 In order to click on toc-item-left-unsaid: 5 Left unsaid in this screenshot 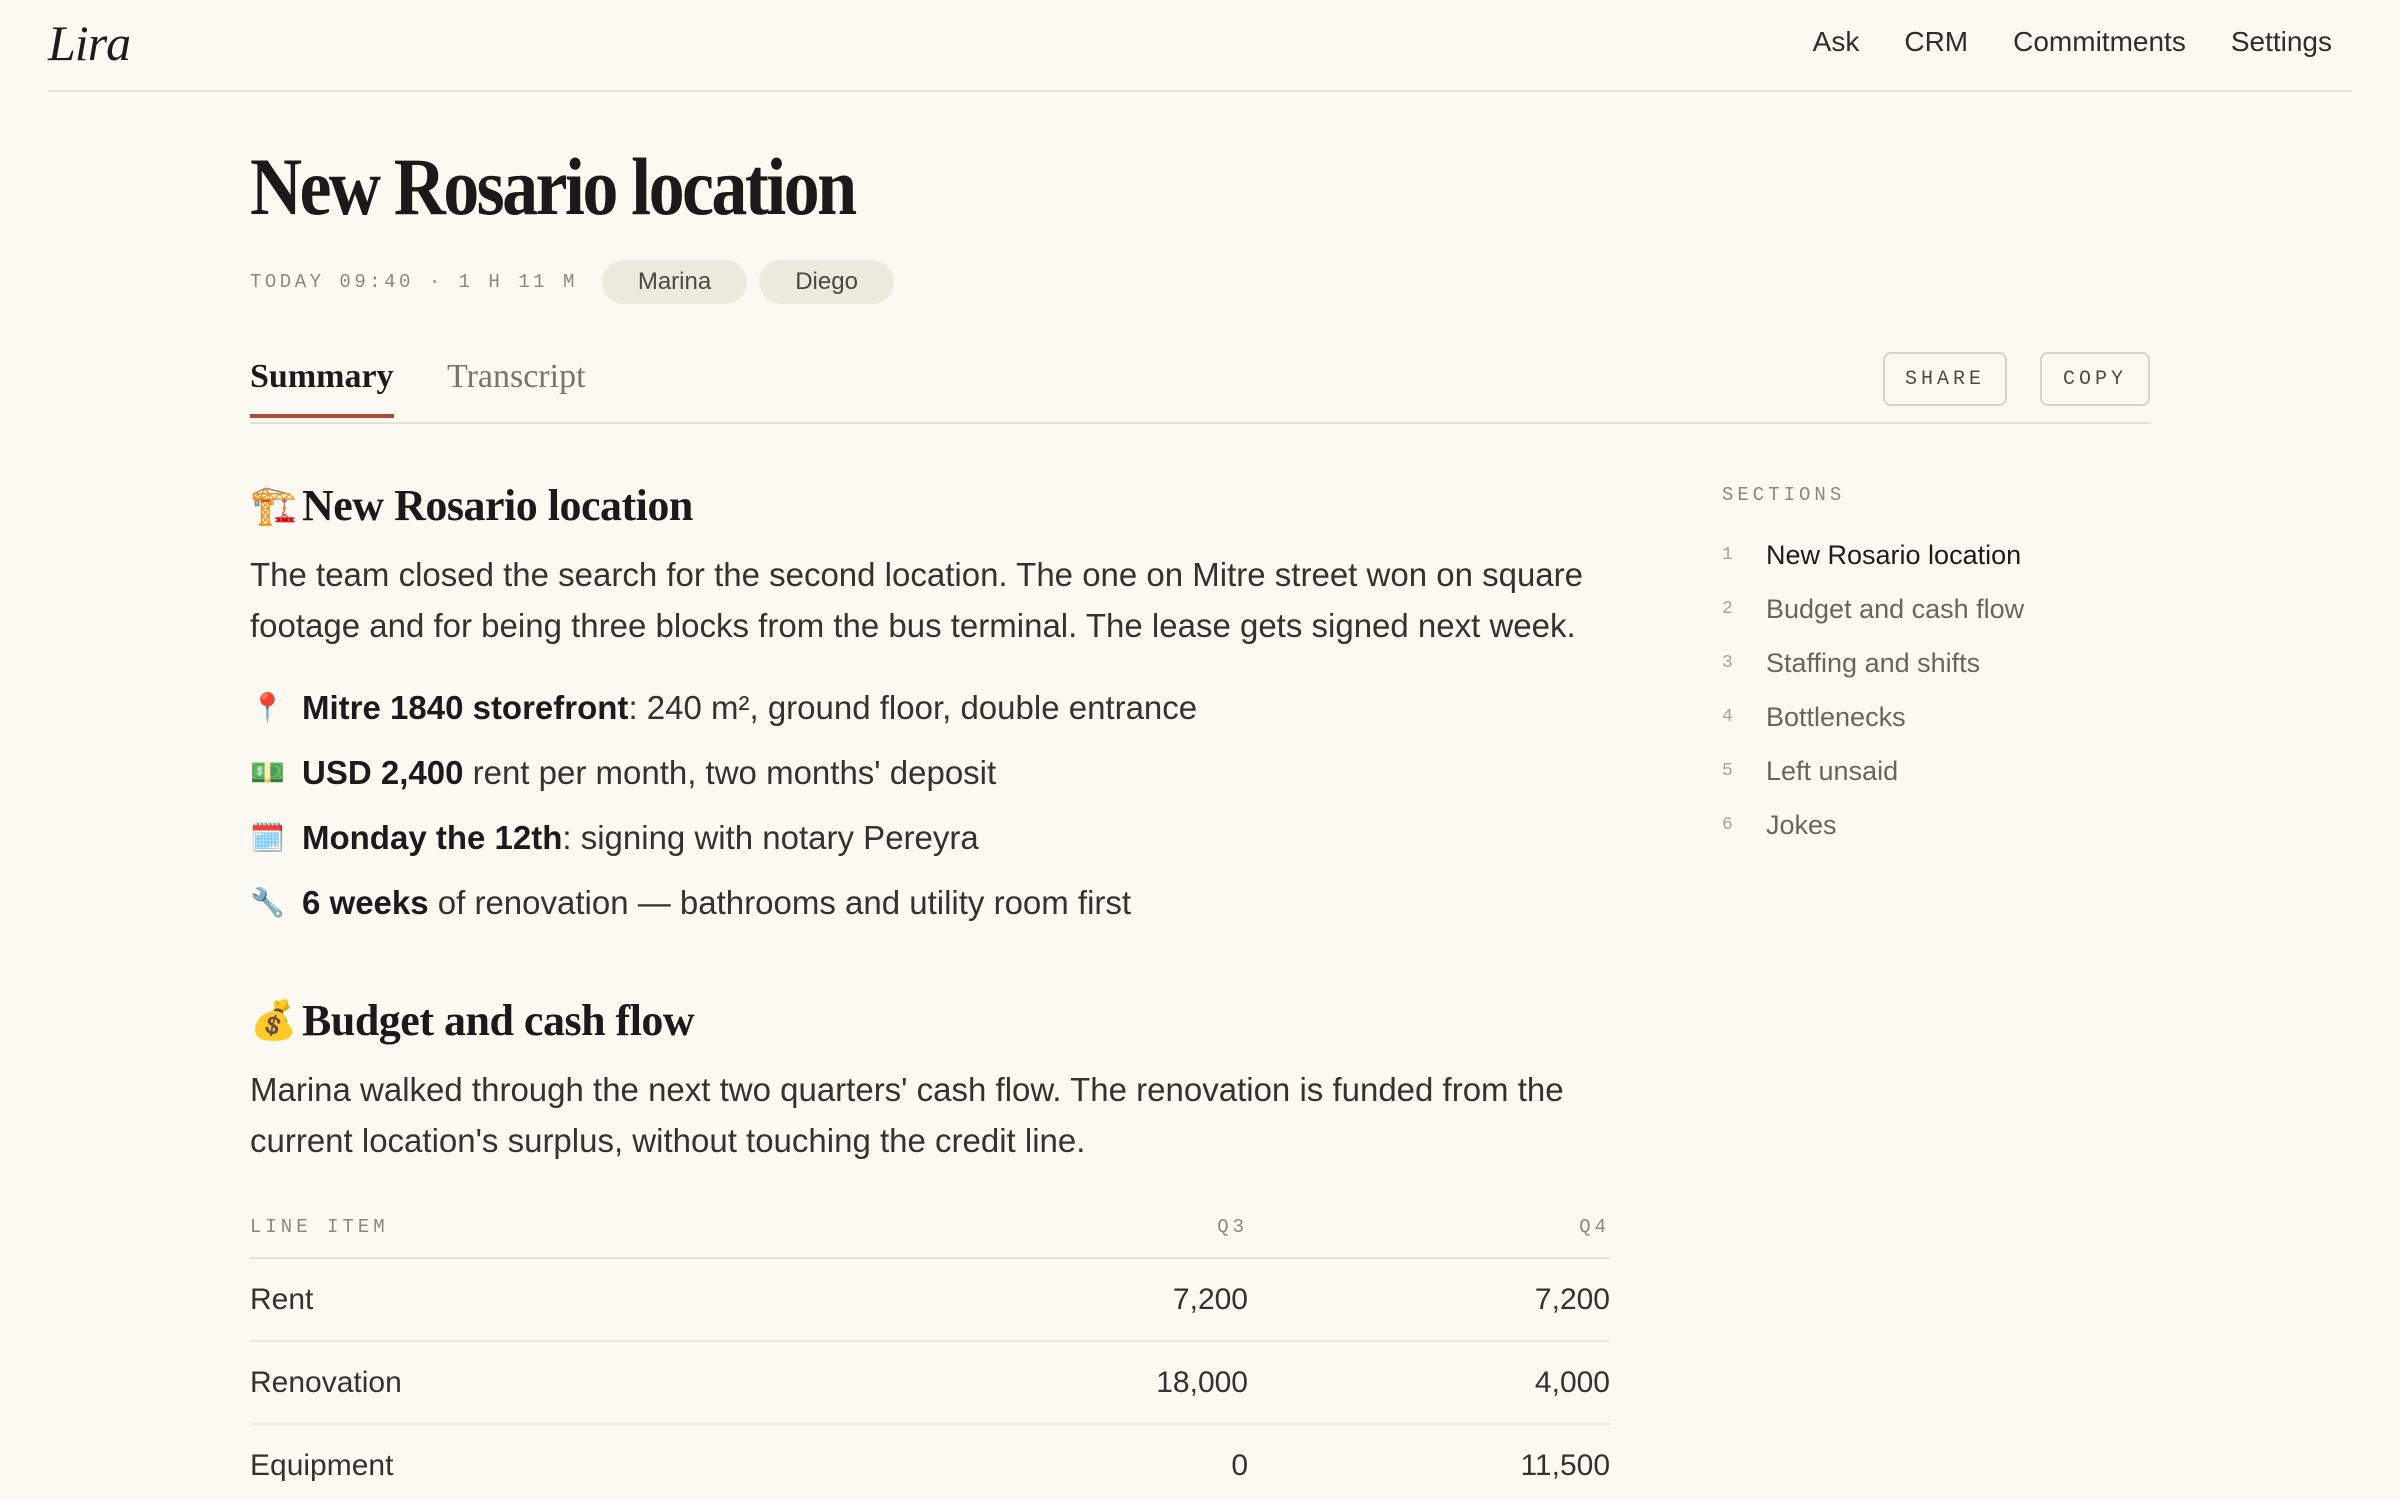, I will do `click(1962, 771)`.